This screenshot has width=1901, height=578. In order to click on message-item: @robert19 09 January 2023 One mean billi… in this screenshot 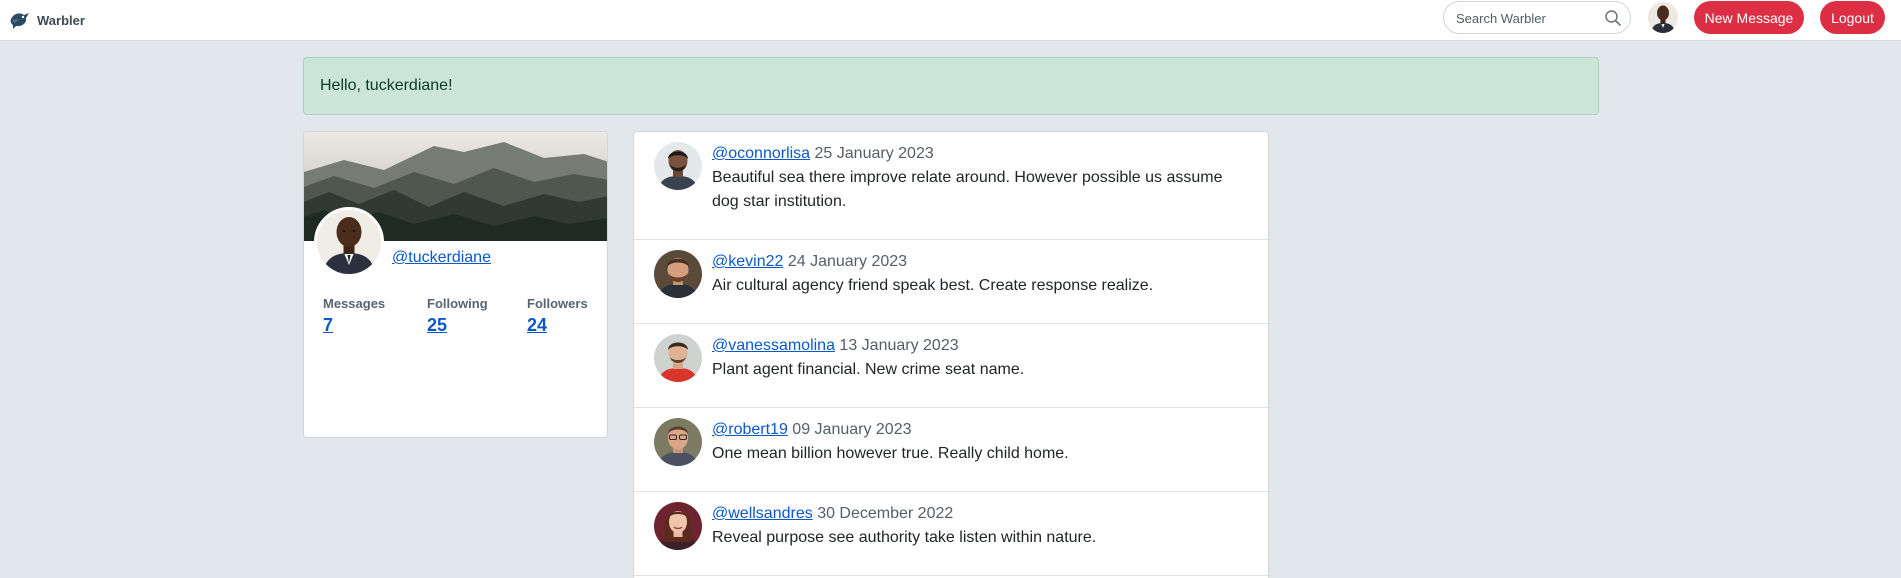, I will do `click(951, 450)`.